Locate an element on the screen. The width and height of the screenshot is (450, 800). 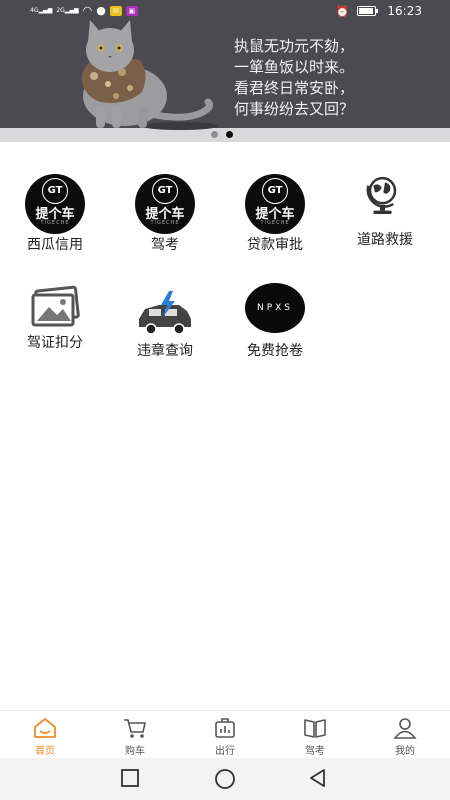
carousel-dot is located at coordinates (214, 134).